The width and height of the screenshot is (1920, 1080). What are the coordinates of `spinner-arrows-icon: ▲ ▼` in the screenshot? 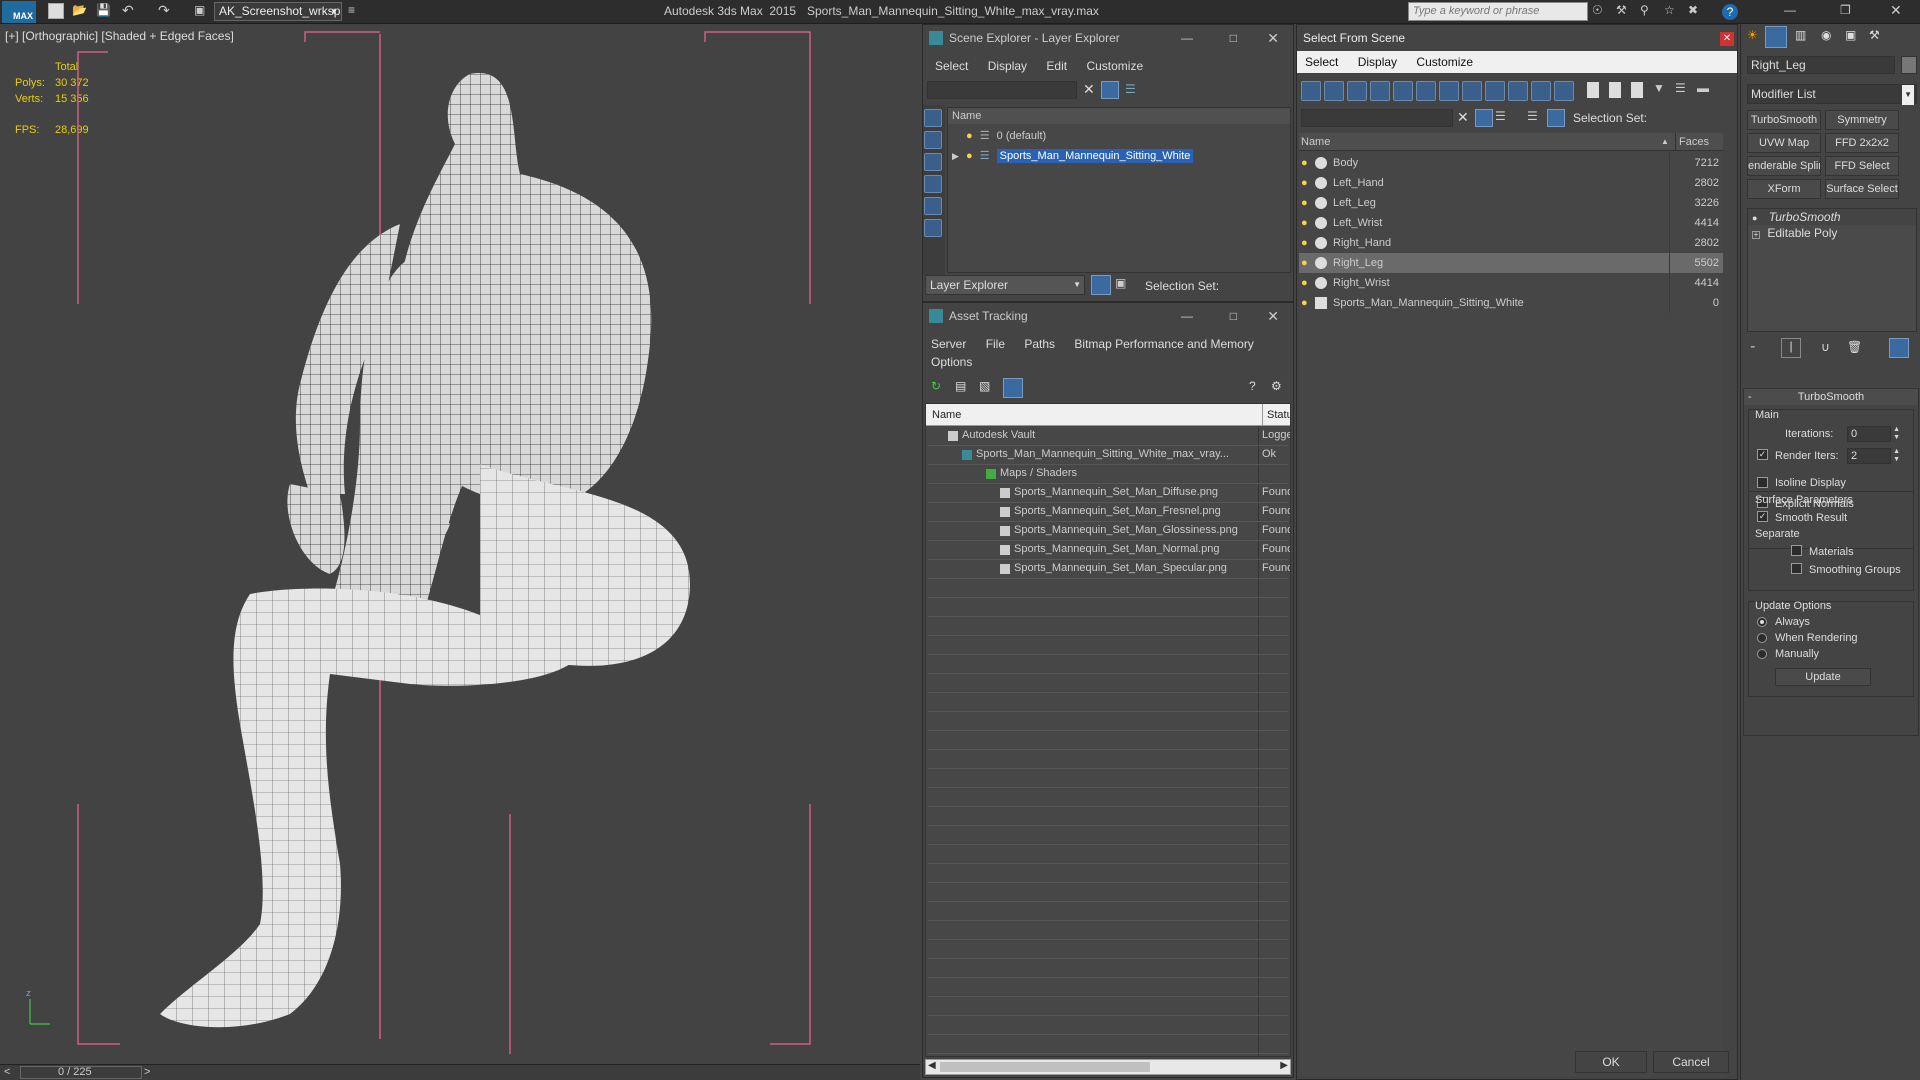 It's located at (1896, 434).